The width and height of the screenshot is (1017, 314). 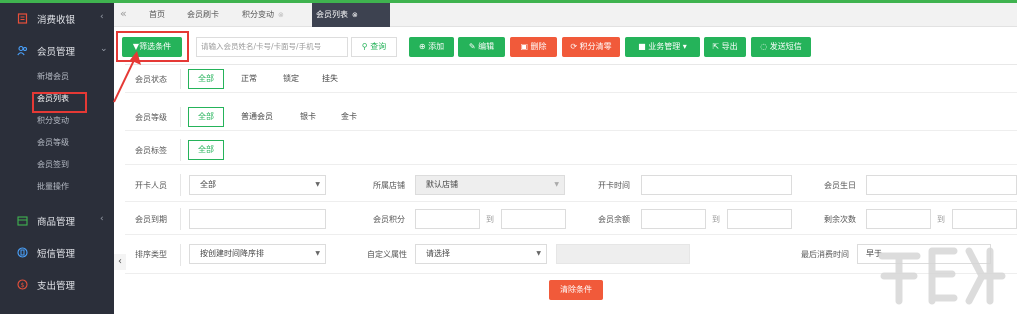 I want to click on card-staff-select: 全部 ▼, so click(x=257, y=185).